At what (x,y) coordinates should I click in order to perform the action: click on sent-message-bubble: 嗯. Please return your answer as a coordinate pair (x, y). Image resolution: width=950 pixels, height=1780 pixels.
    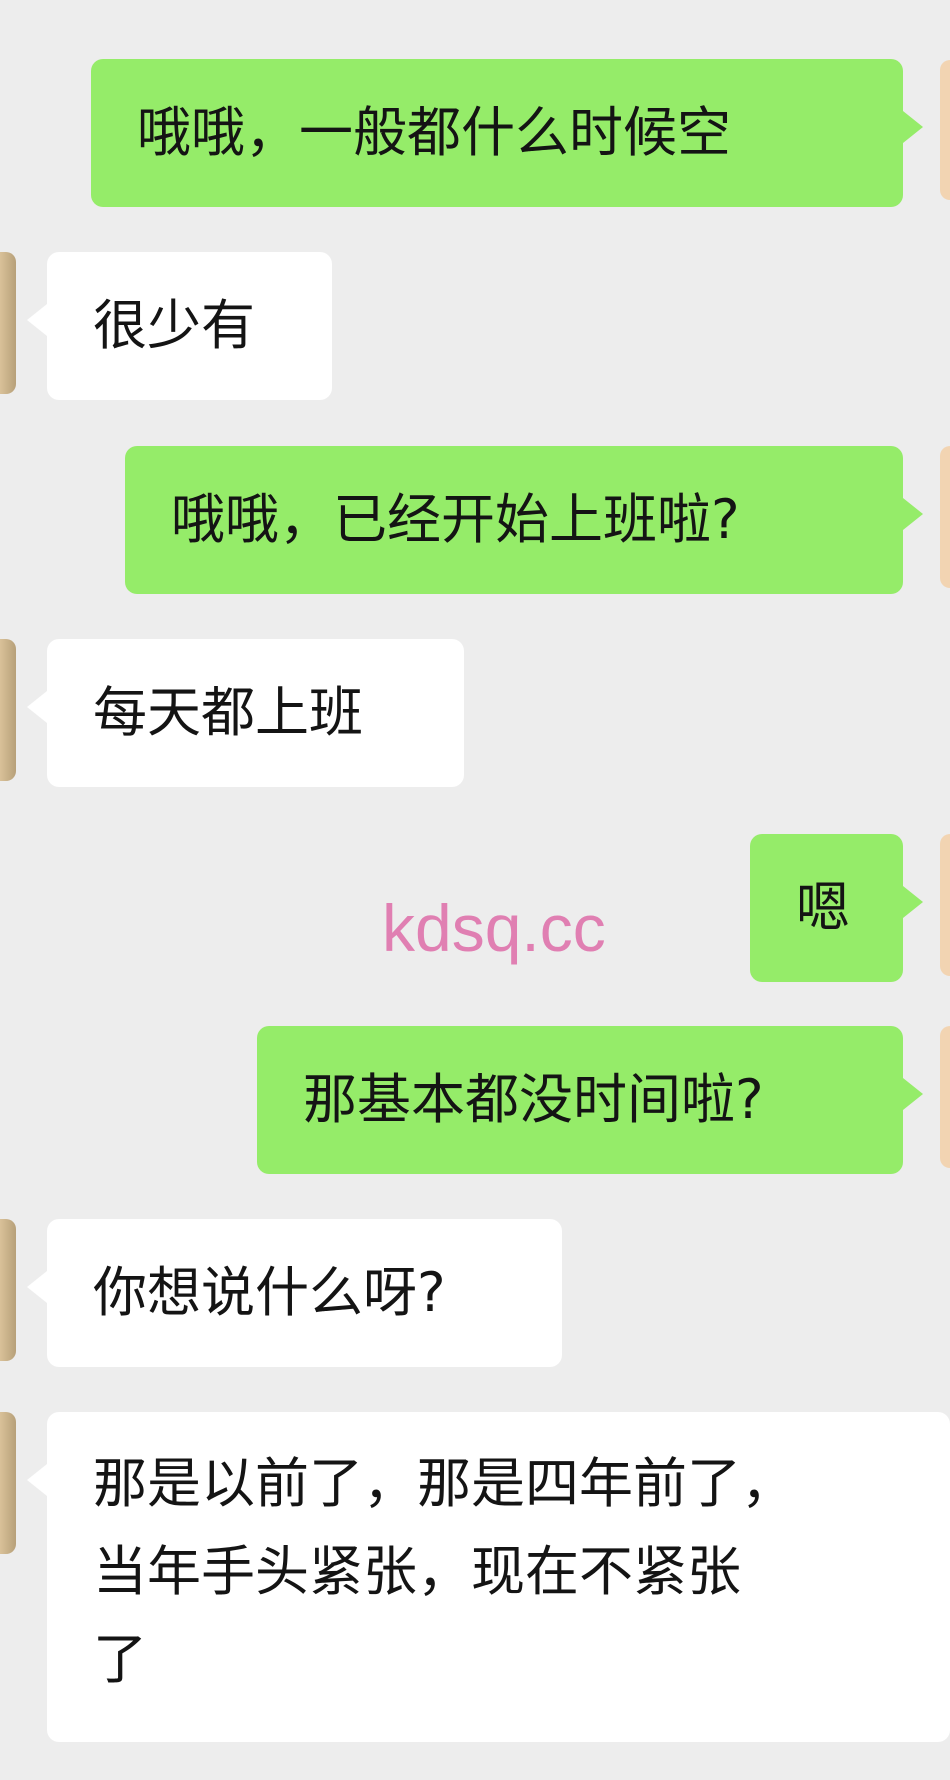
    Looking at the image, I should click on (836, 908).